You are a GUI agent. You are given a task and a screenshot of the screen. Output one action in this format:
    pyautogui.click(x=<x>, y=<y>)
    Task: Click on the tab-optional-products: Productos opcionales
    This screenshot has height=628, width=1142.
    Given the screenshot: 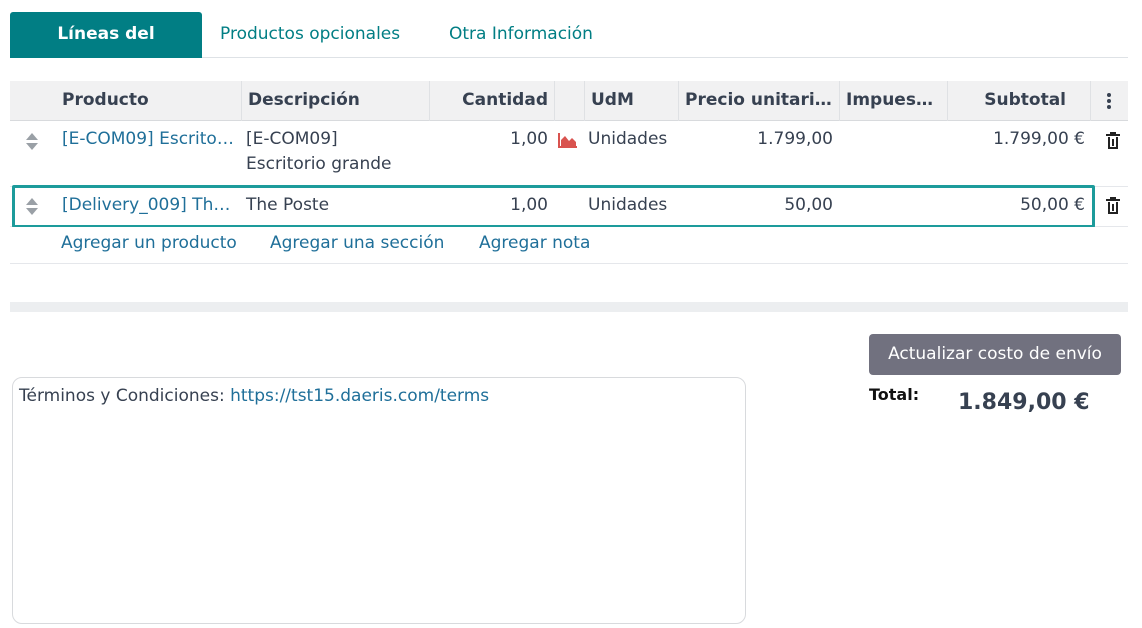 What is the action you would take?
    pyautogui.click(x=310, y=35)
    